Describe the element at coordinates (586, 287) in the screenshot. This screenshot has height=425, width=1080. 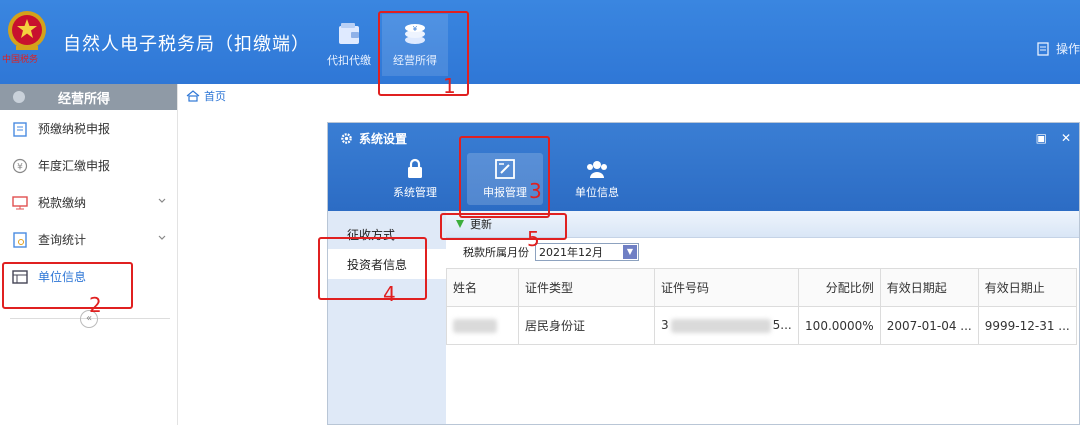
I see `col-id-type: 证件类型` at that location.